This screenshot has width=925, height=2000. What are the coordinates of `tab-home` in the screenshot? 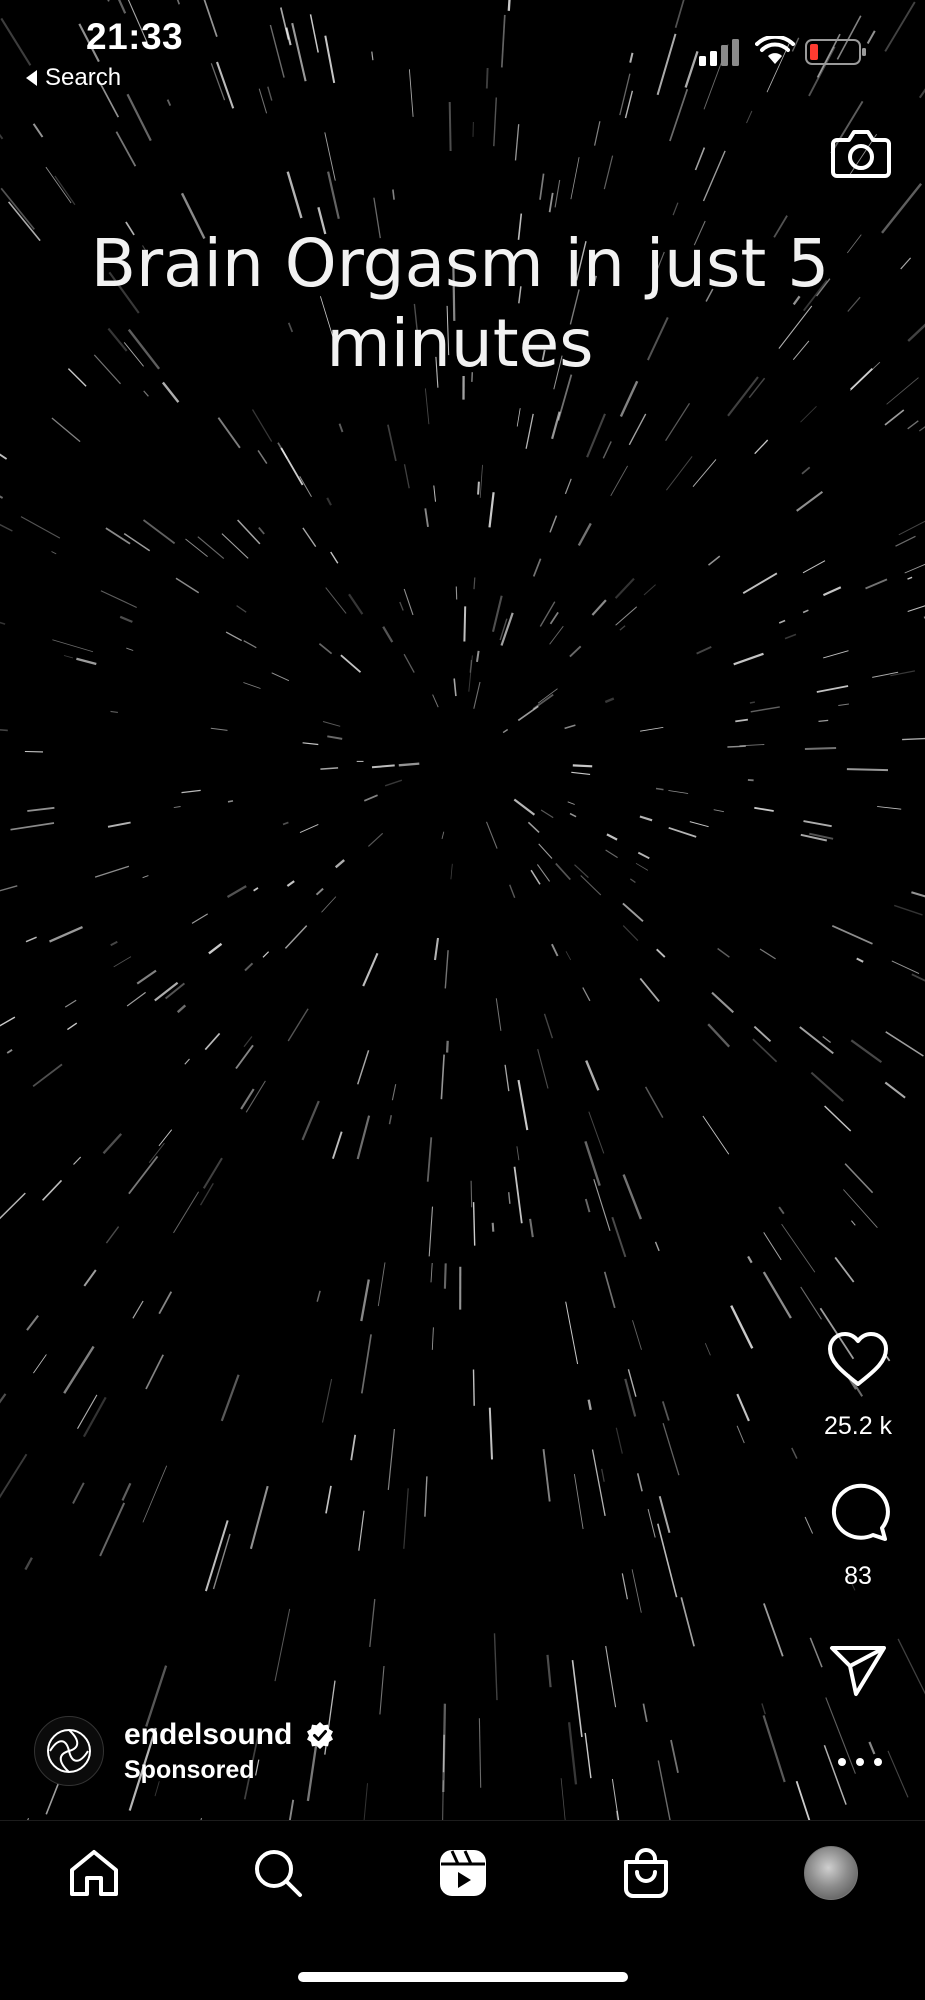 It's located at (94, 1873).